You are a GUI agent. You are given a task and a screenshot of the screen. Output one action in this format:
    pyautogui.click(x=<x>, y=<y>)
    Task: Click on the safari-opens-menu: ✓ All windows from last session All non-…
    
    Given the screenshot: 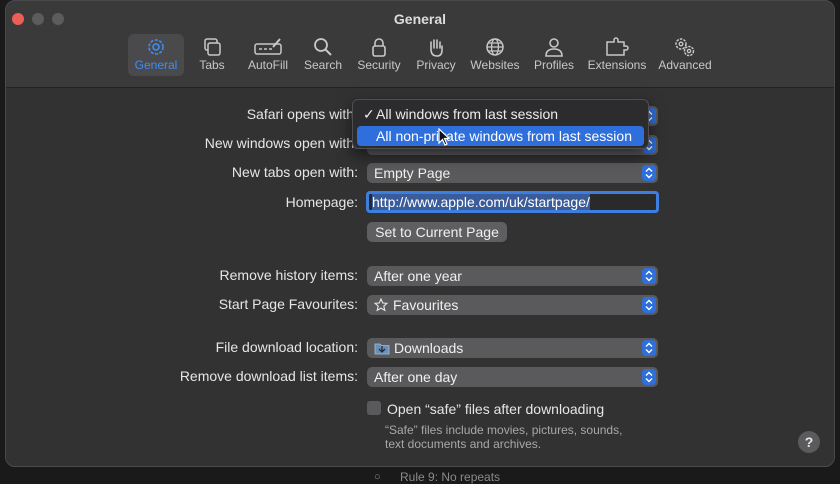 What is the action you would take?
    pyautogui.click(x=500, y=124)
    